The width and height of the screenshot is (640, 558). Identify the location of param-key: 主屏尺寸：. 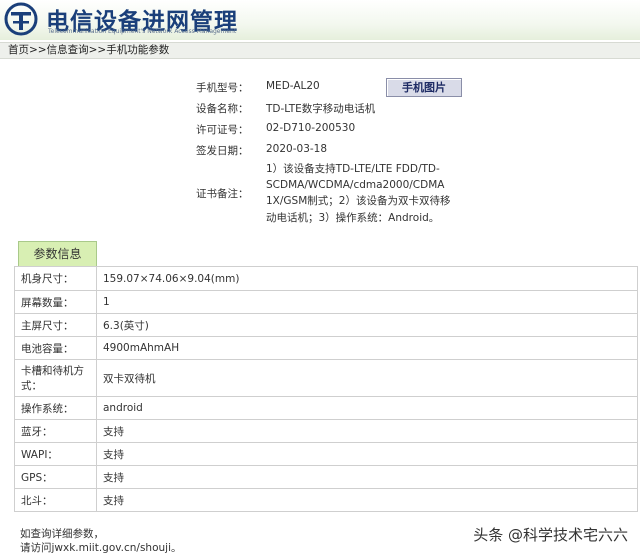
(55, 325).